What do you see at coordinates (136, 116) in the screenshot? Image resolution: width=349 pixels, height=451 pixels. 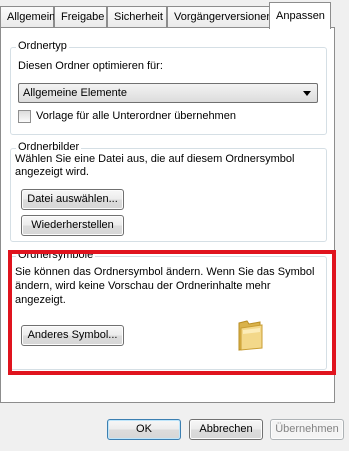 I see `apply-subfolders-label: Vorlage für alle Unterordner übernehmen` at bounding box center [136, 116].